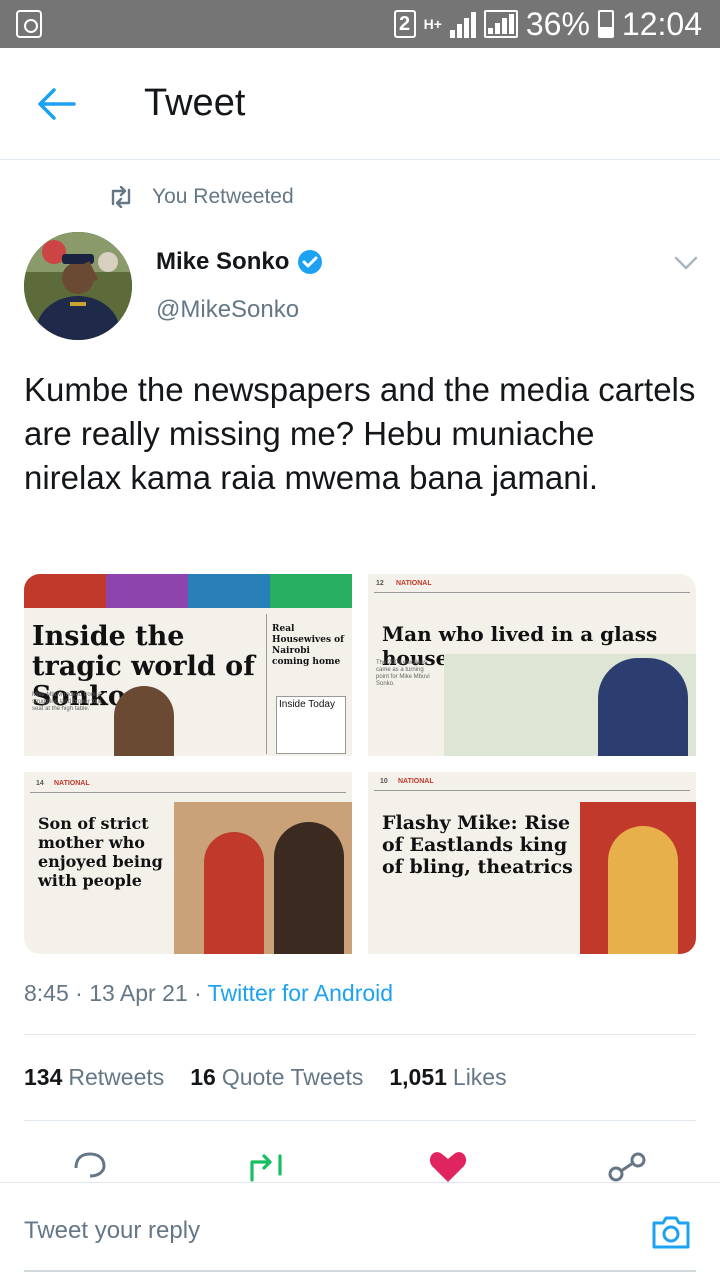 This screenshot has width=720, height=1280. I want to click on battery-percent: 36%, so click(557, 23).